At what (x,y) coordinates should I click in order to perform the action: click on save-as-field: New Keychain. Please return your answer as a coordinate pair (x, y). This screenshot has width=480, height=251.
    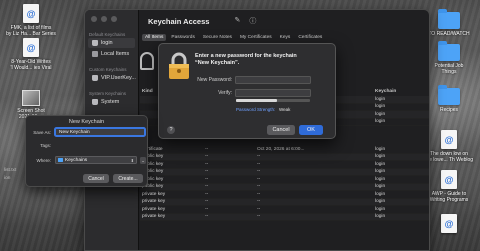
    Looking at the image, I should click on (100, 132).